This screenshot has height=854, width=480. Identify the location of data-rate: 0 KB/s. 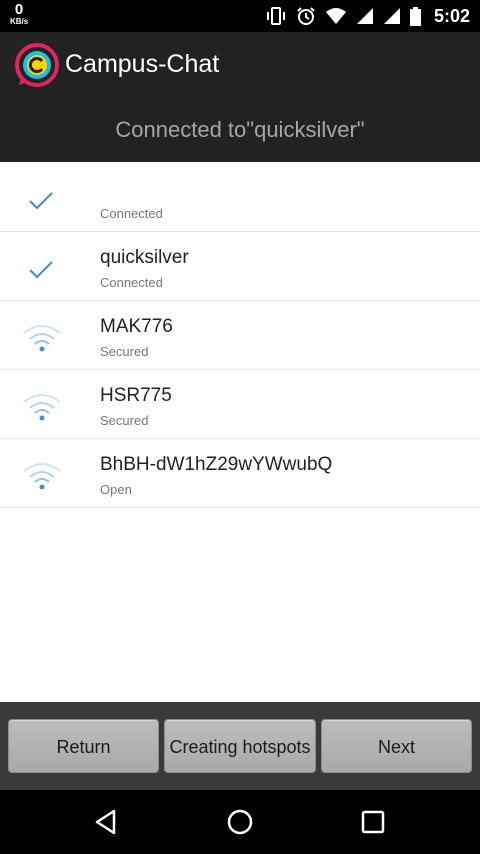
(19, 14).